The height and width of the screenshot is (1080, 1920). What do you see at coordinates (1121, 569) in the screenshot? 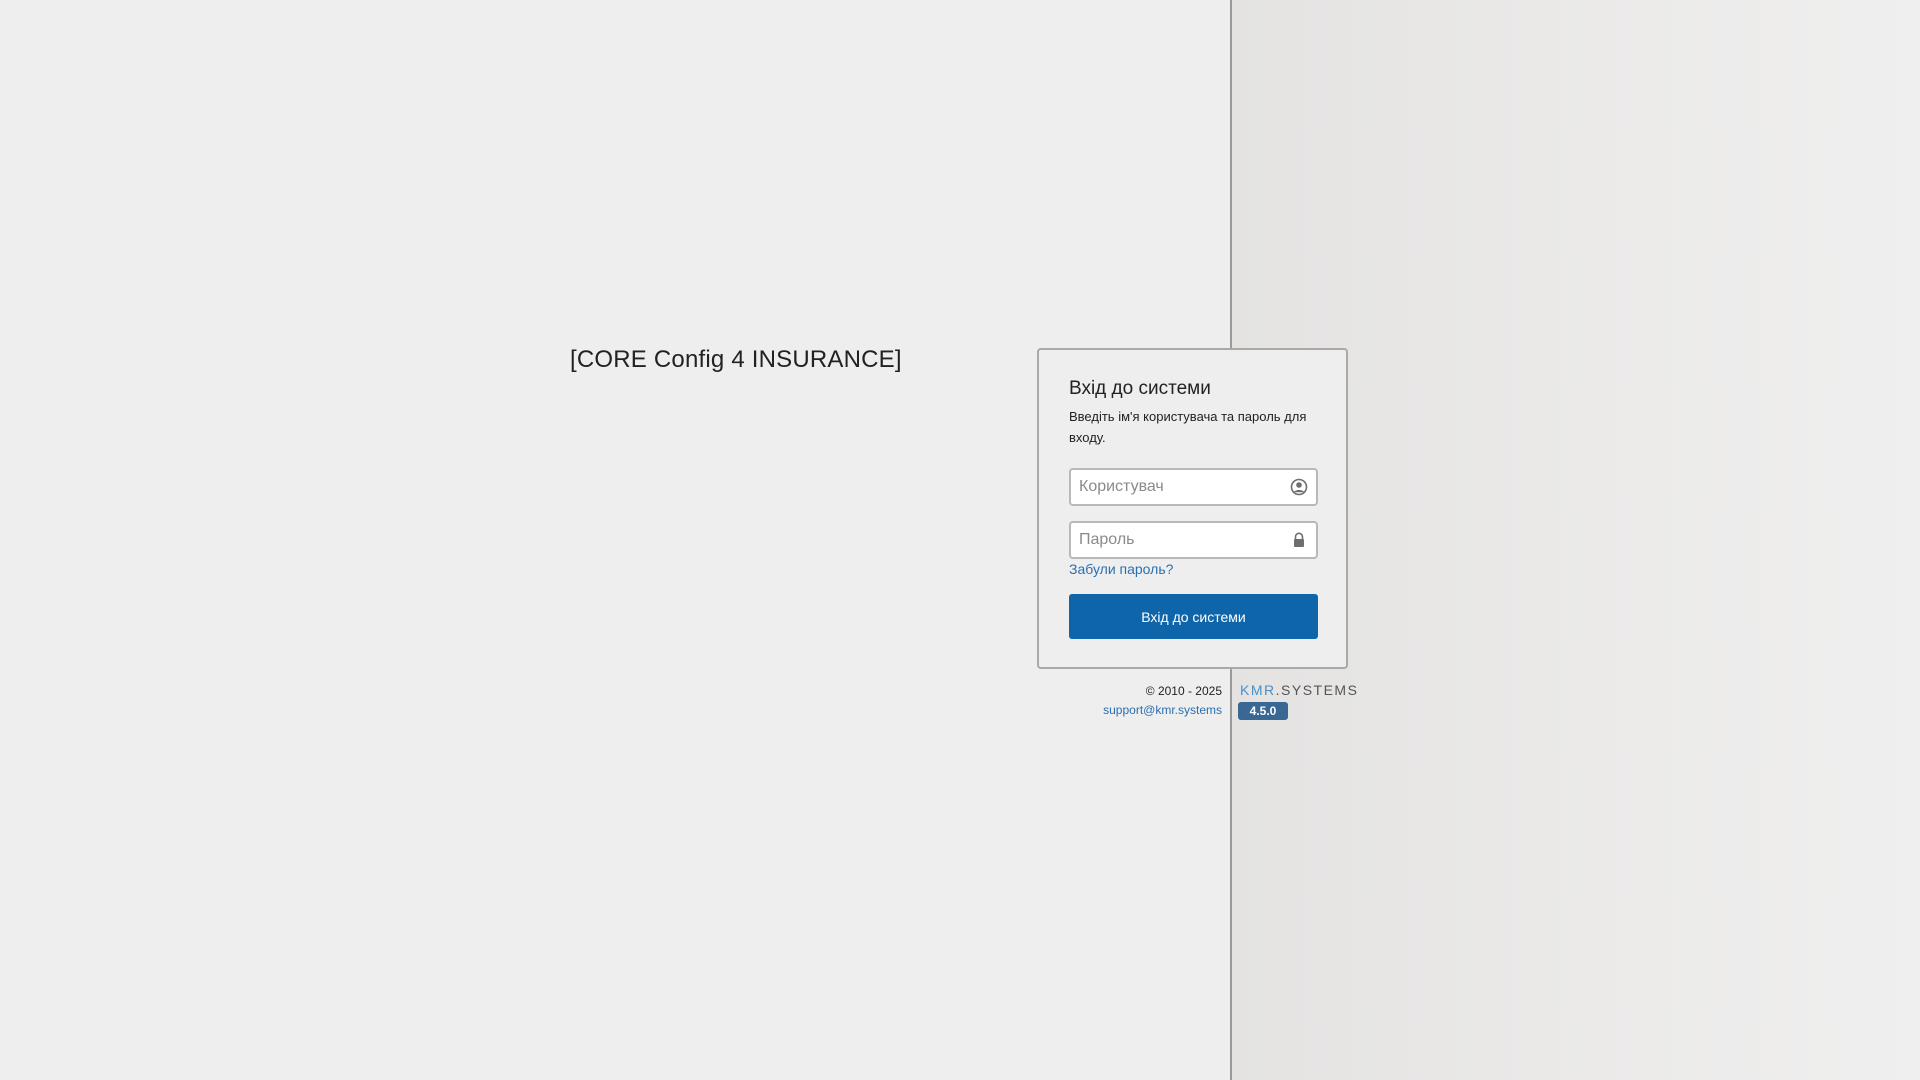
I see `forgot-password-link: Забули пароль?` at bounding box center [1121, 569].